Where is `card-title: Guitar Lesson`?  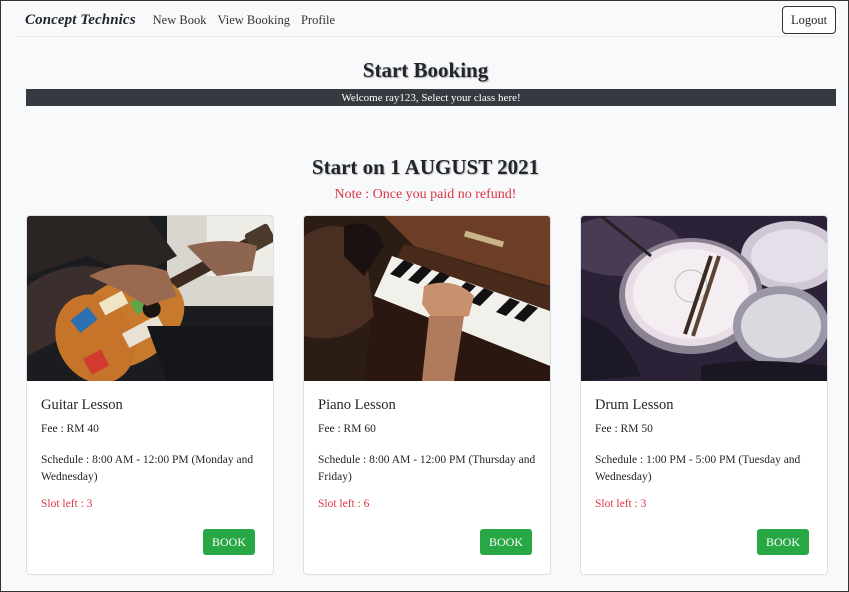 card-title: Guitar Lesson is located at coordinates (82, 405).